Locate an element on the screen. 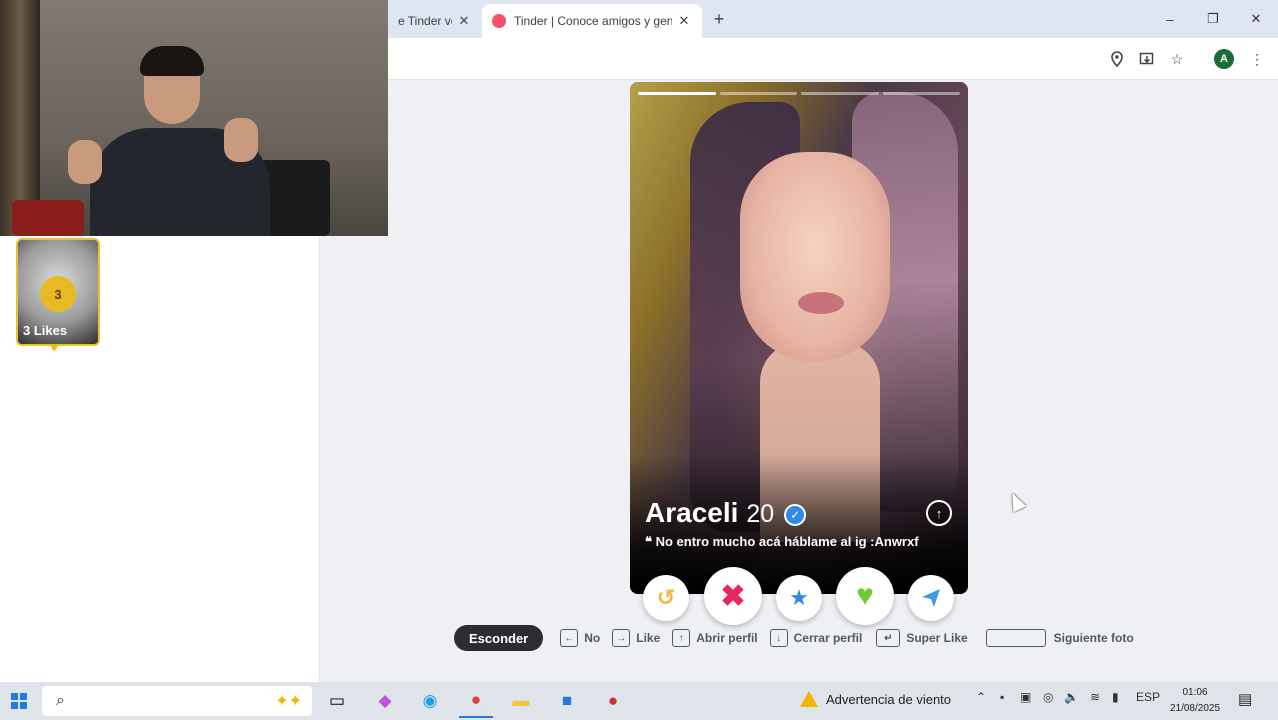 This screenshot has width=1278, height=720. arrow-down-key-icon: ↓ is located at coordinates (778, 638).